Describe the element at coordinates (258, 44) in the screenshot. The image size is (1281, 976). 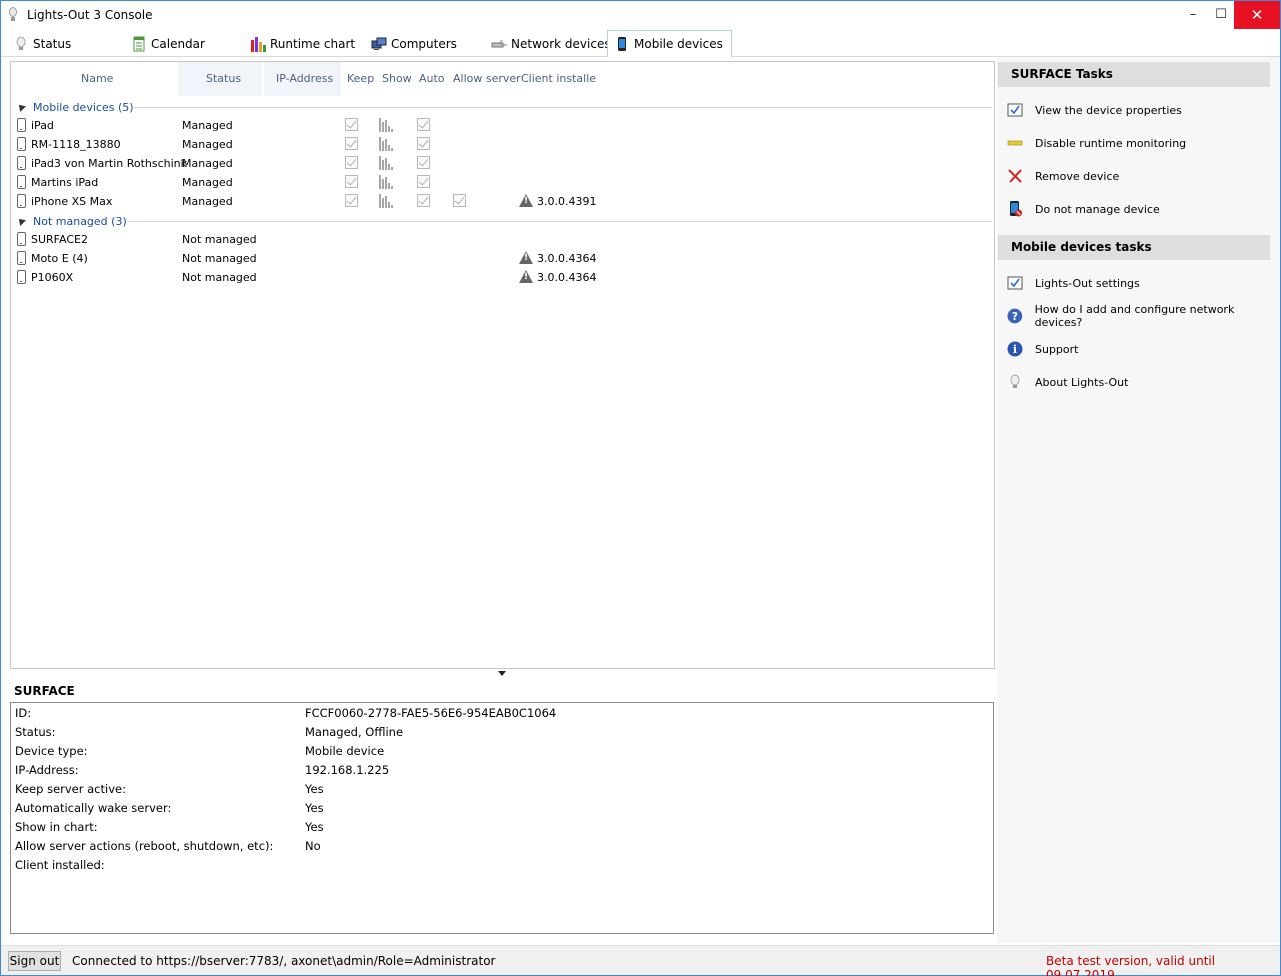
I see `chart-icon` at that location.